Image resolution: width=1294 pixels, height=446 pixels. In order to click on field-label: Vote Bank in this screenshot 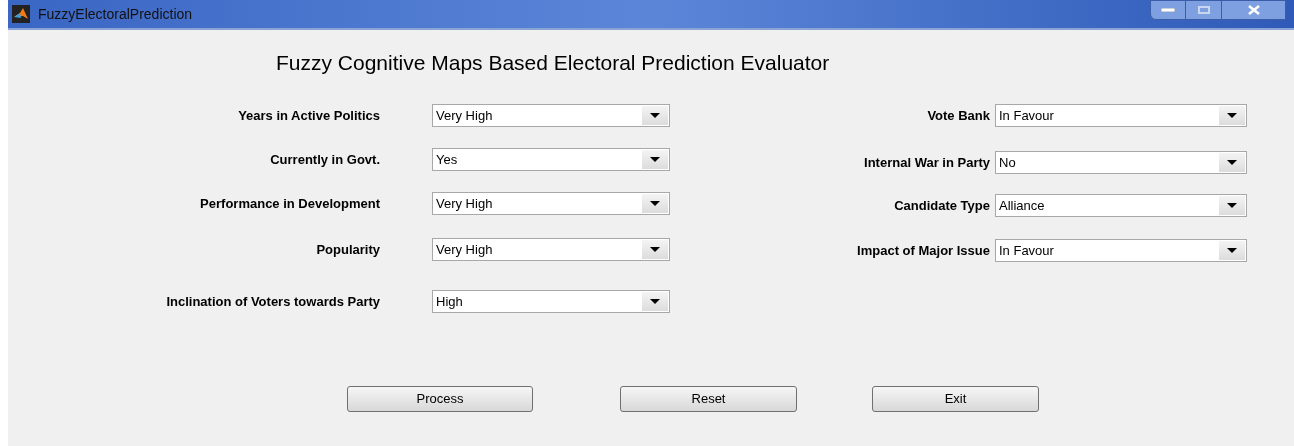, I will do `click(958, 115)`.